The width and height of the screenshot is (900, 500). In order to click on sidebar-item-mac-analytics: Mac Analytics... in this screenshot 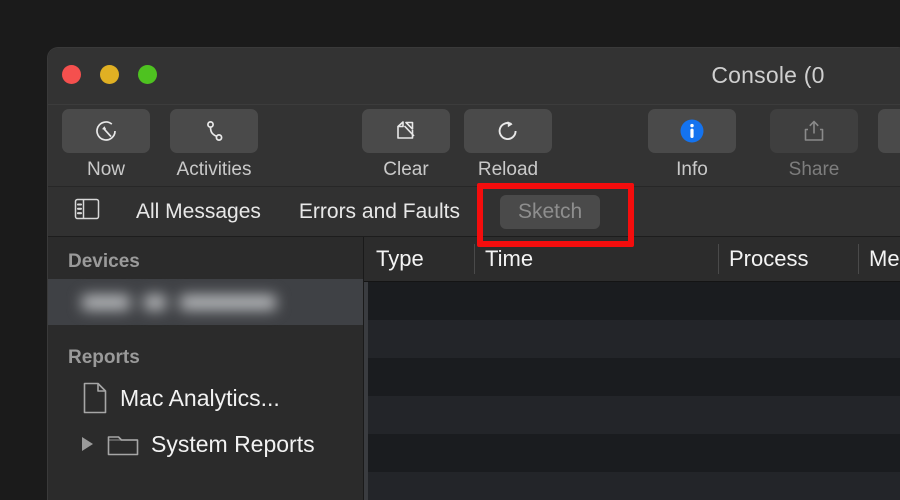, I will do `click(205, 398)`.